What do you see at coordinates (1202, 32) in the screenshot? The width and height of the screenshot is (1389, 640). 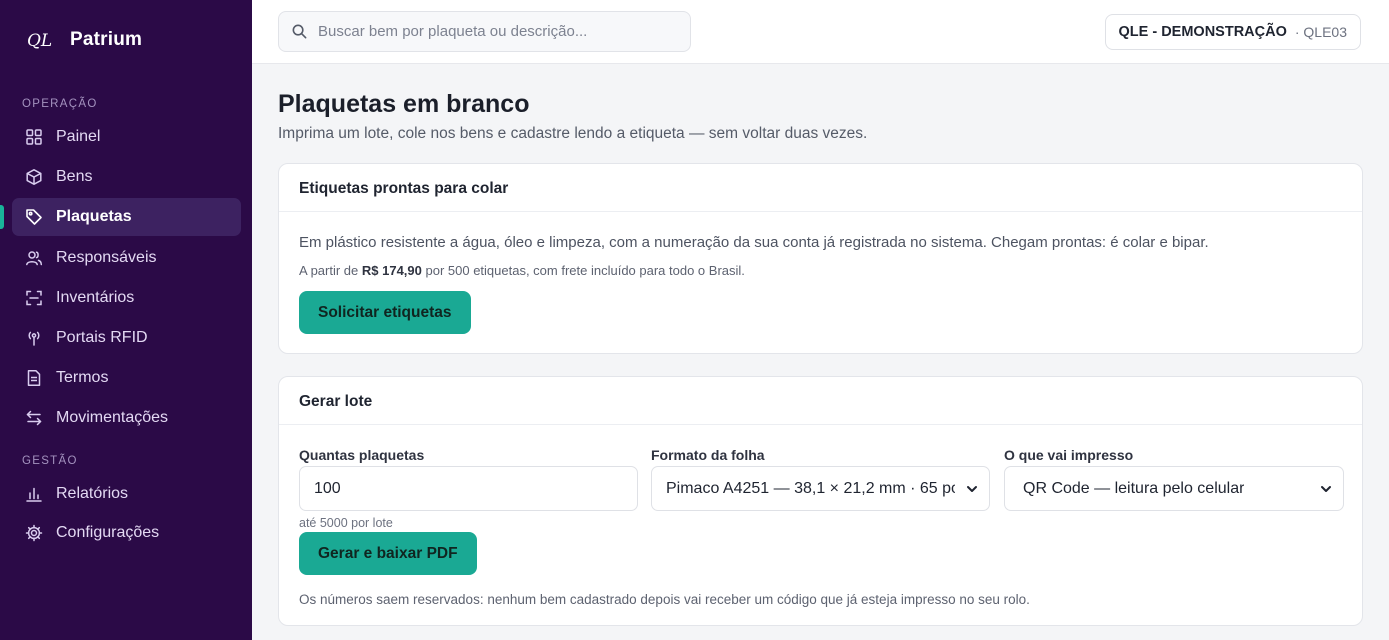 I see `organization-name: QLE - DEMONSTRAÇÃO` at bounding box center [1202, 32].